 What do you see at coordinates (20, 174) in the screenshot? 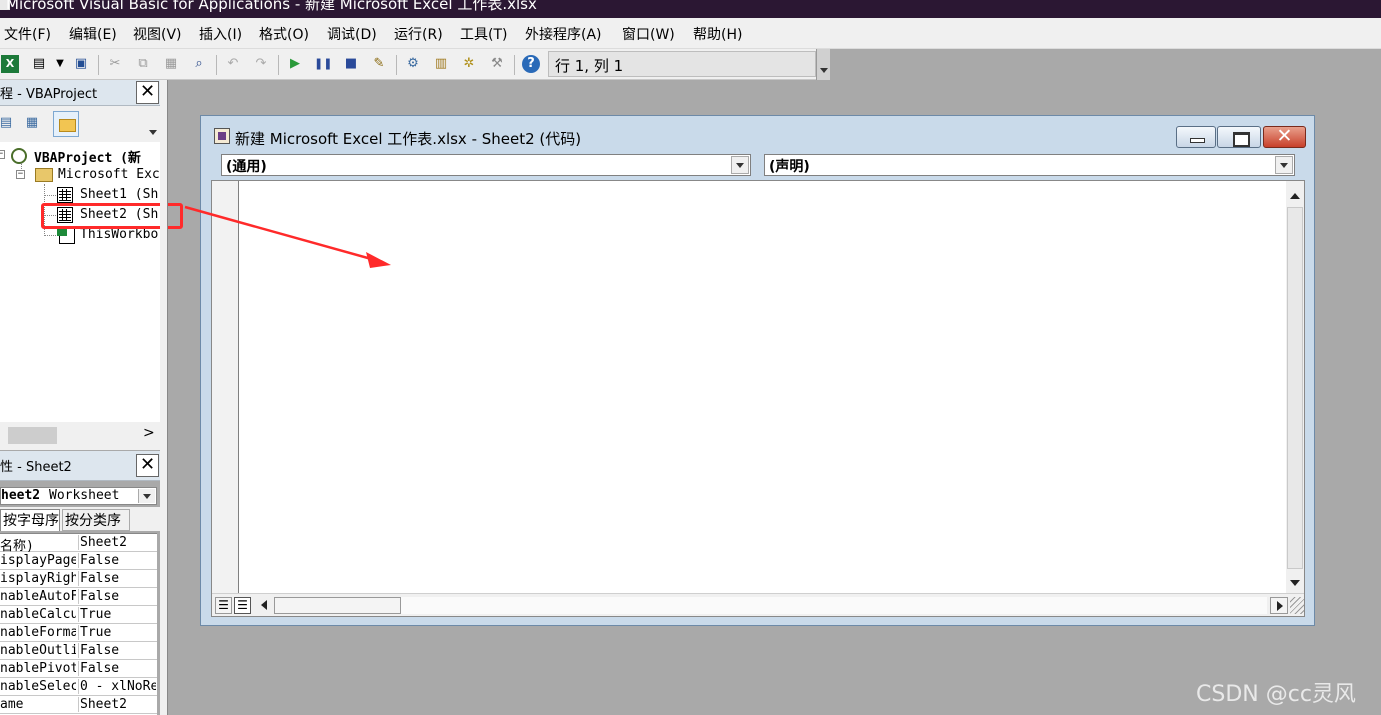
I see `collapse-folder-icon: −` at bounding box center [20, 174].